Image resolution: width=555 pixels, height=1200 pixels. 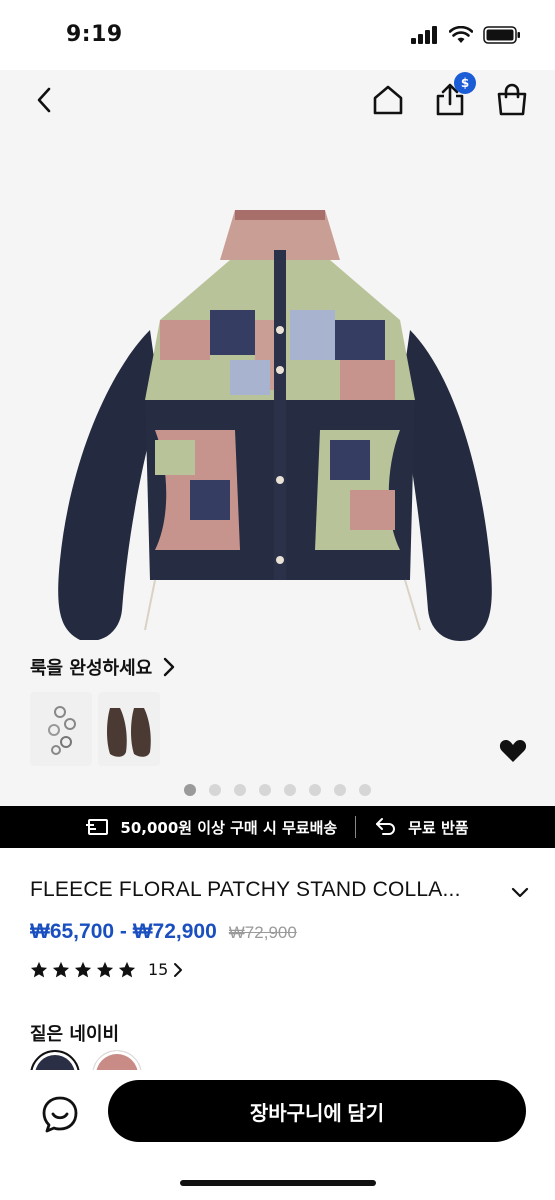 What do you see at coordinates (501, 35) in the screenshot?
I see `battery-icon` at bounding box center [501, 35].